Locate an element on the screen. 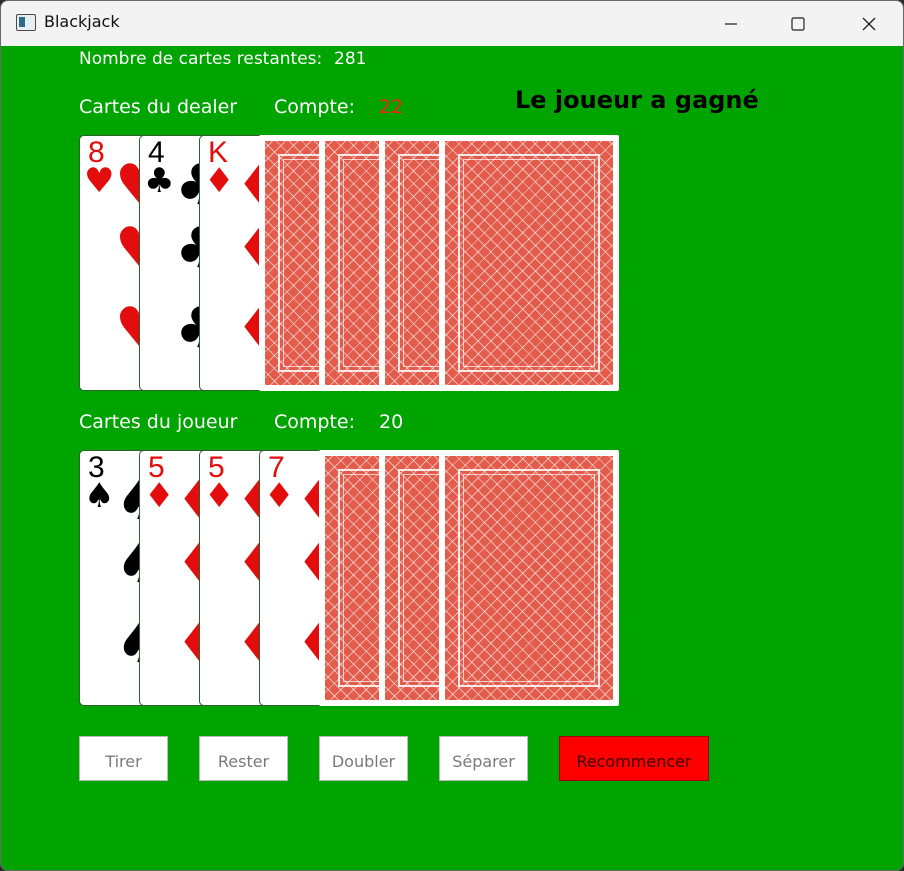 The width and height of the screenshot is (904, 871). dealer-count-value: 22 is located at coordinates (391, 107).